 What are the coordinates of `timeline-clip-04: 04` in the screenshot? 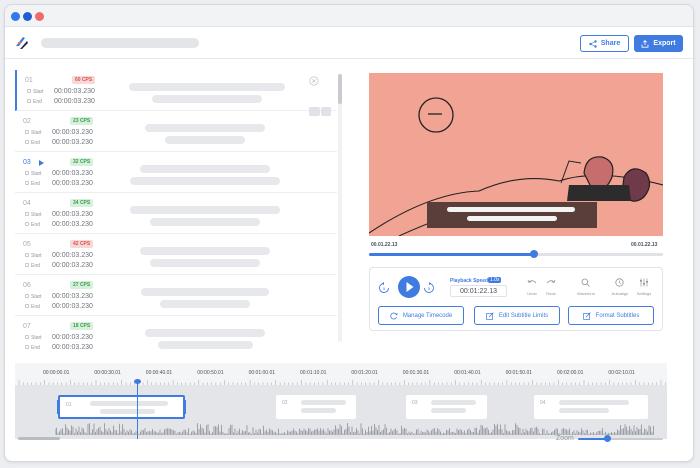 It's located at (591, 407).